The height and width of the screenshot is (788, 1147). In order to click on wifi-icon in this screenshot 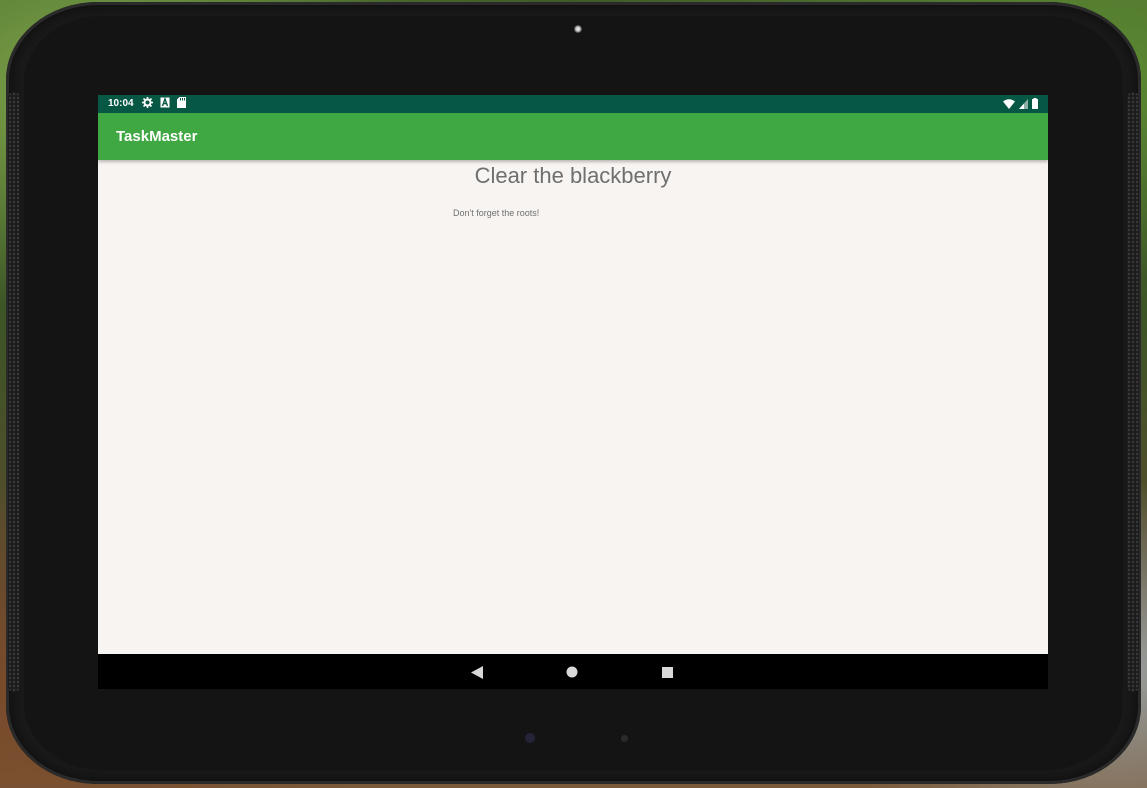, I will do `click(1009, 105)`.